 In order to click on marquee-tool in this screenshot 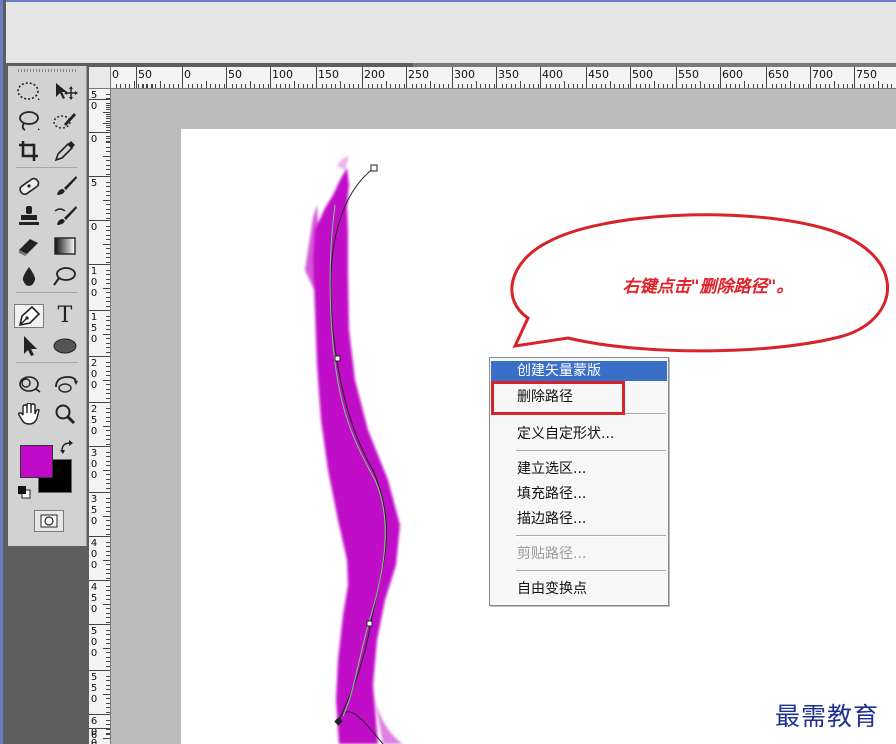, I will do `click(29, 91)`.